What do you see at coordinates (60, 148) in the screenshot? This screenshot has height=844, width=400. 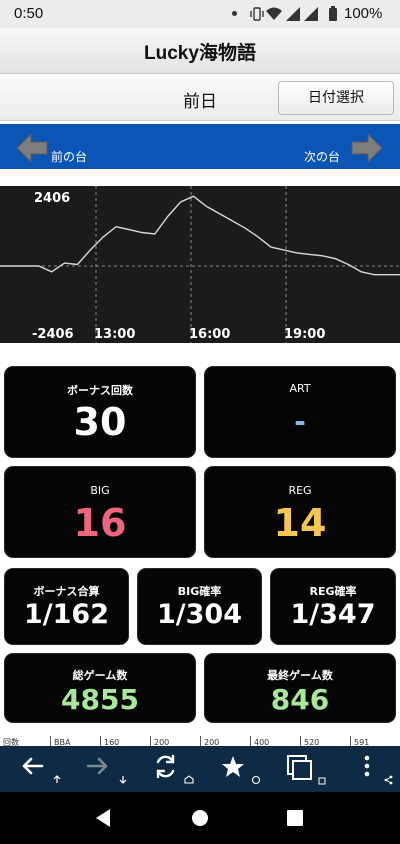 I see `prev-machine-button: 前の台` at bounding box center [60, 148].